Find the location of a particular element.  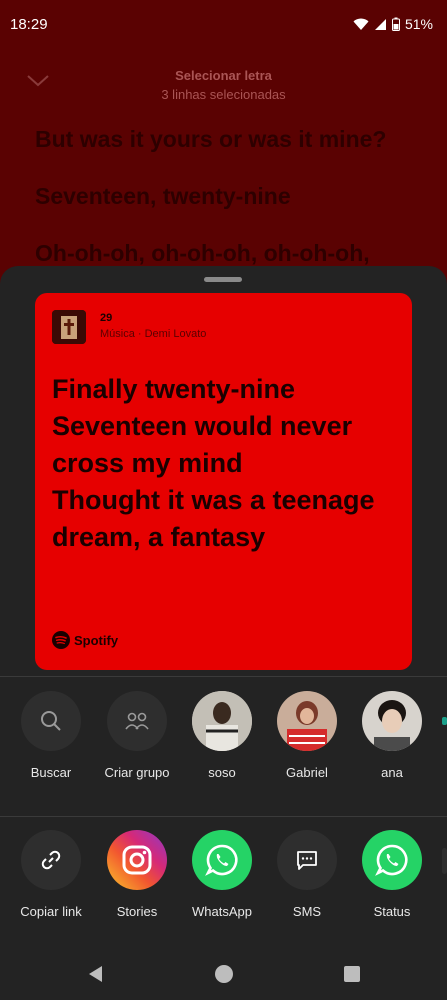

share-apps-row: Copiar link Stories WhatsApp SMS Status is located at coordinates (223, 890).